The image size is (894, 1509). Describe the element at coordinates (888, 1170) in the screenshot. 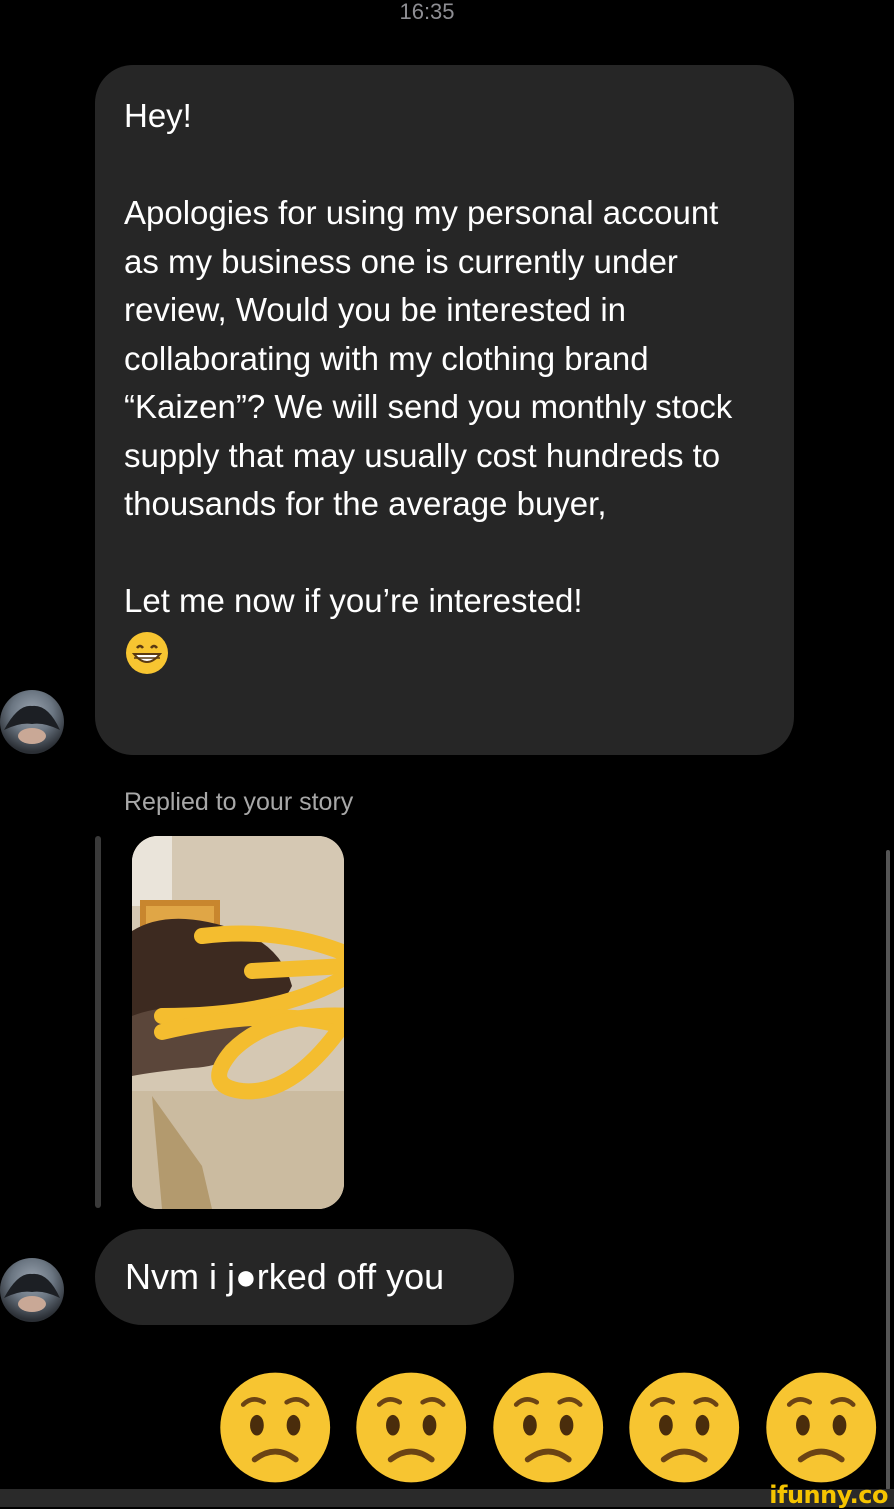

I see `scrollbar` at that location.